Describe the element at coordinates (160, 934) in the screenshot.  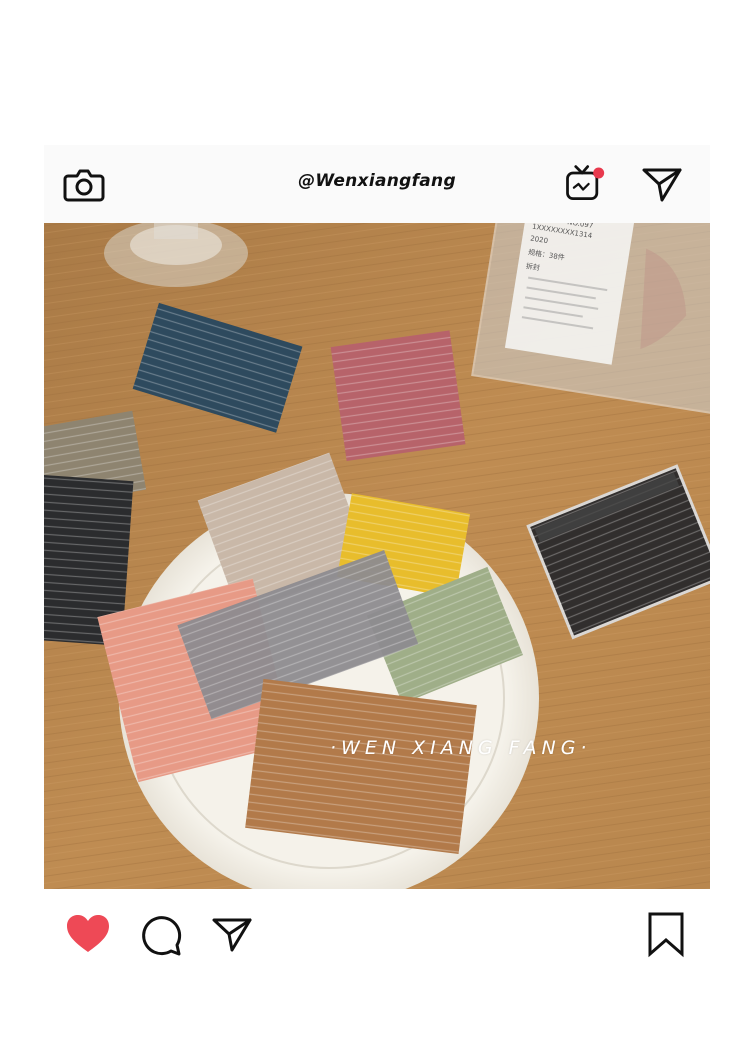
I see `comment-icon` at that location.